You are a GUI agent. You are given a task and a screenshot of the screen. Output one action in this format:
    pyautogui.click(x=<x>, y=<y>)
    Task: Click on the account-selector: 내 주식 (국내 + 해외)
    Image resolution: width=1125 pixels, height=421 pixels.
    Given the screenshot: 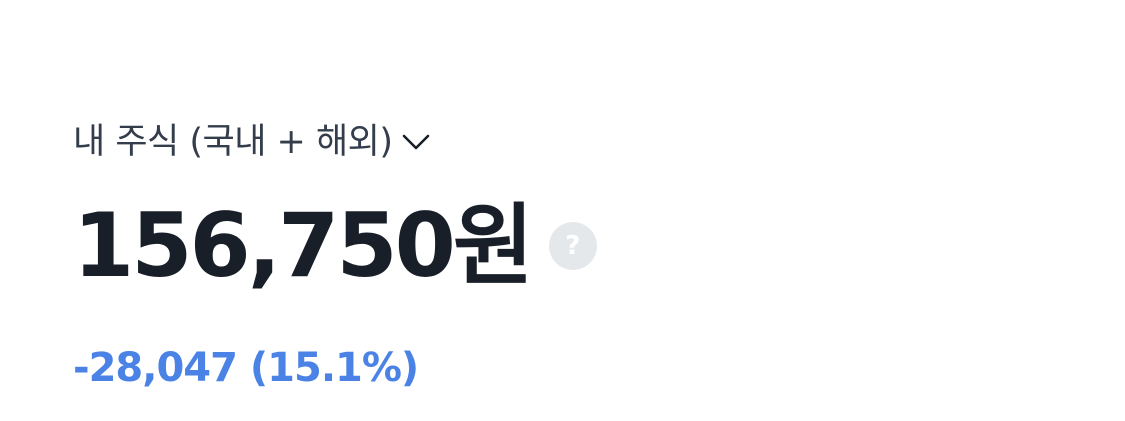 What is the action you would take?
    pyautogui.click(x=252, y=142)
    